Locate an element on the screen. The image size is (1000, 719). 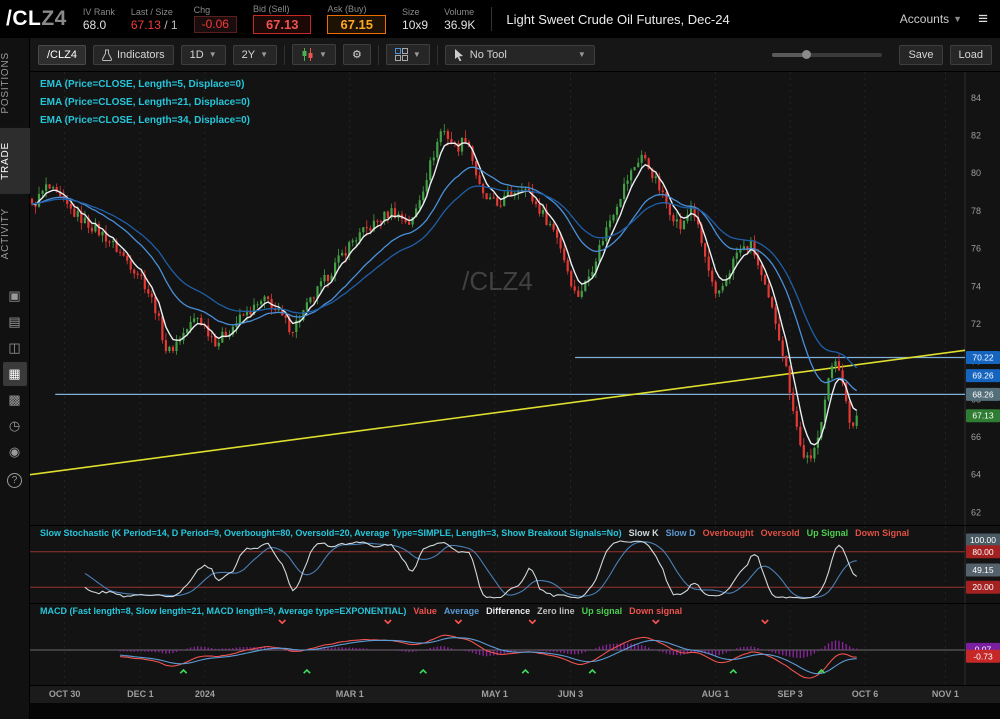
macd-chart: 0.07-0.73 is located at coordinates (515, 645).